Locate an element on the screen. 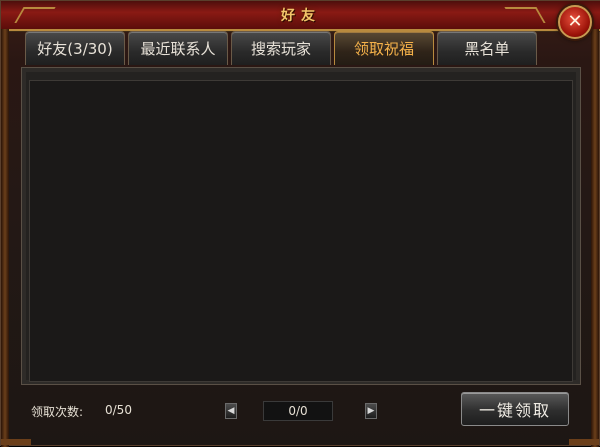 This screenshot has width=600, height=447. close-button: ✕ is located at coordinates (575, 22).